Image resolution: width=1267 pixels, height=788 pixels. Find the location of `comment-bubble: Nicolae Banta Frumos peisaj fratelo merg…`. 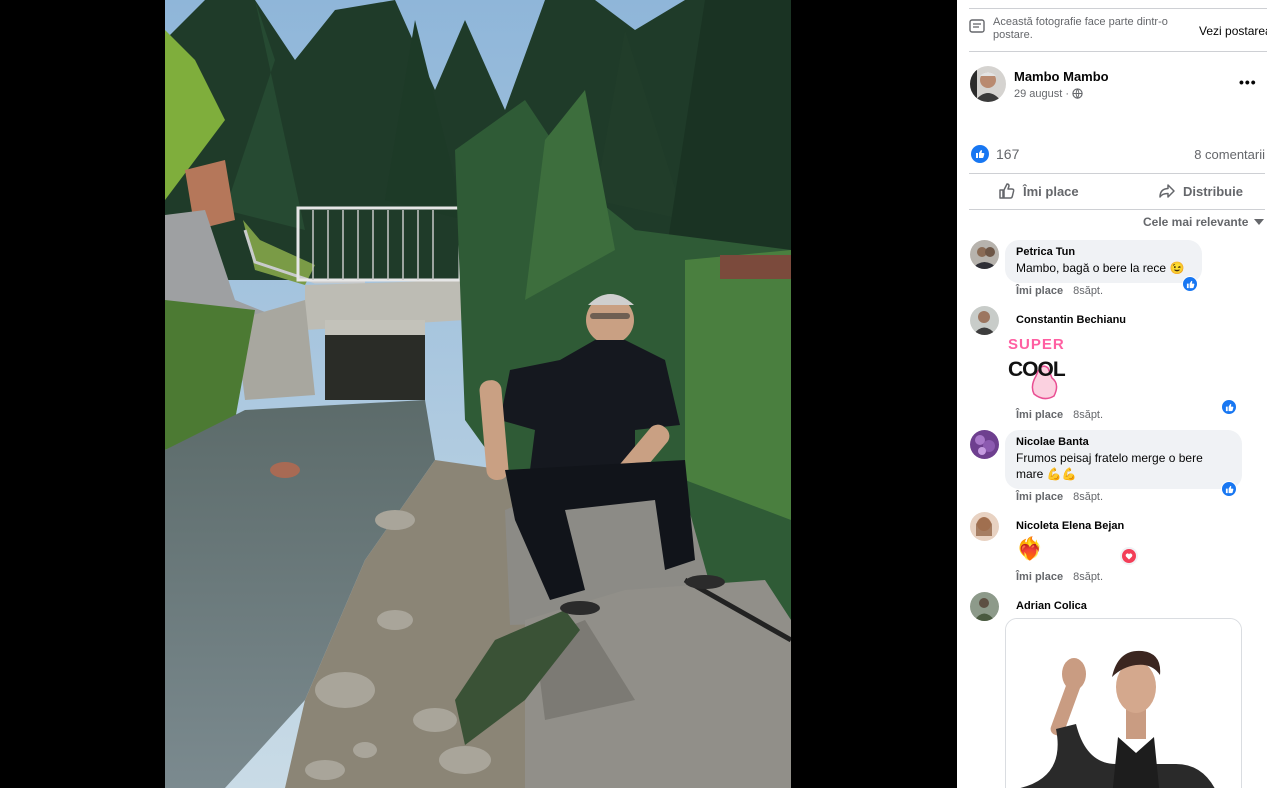

comment-bubble: Nicolae Banta Frumos peisaj fratelo merg… is located at coordinates (1123, 459).